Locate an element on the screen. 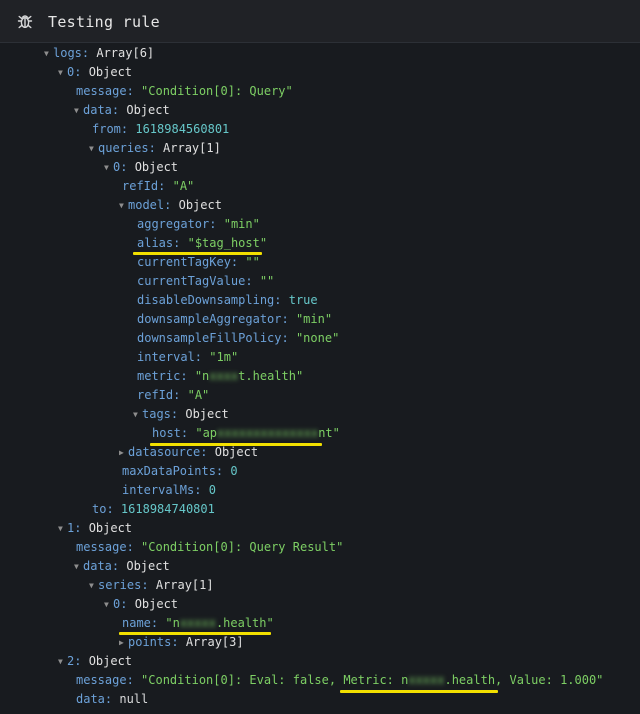  tree-leaf-alias: alias: "$tag_host" is located at coordinates (202, 243).